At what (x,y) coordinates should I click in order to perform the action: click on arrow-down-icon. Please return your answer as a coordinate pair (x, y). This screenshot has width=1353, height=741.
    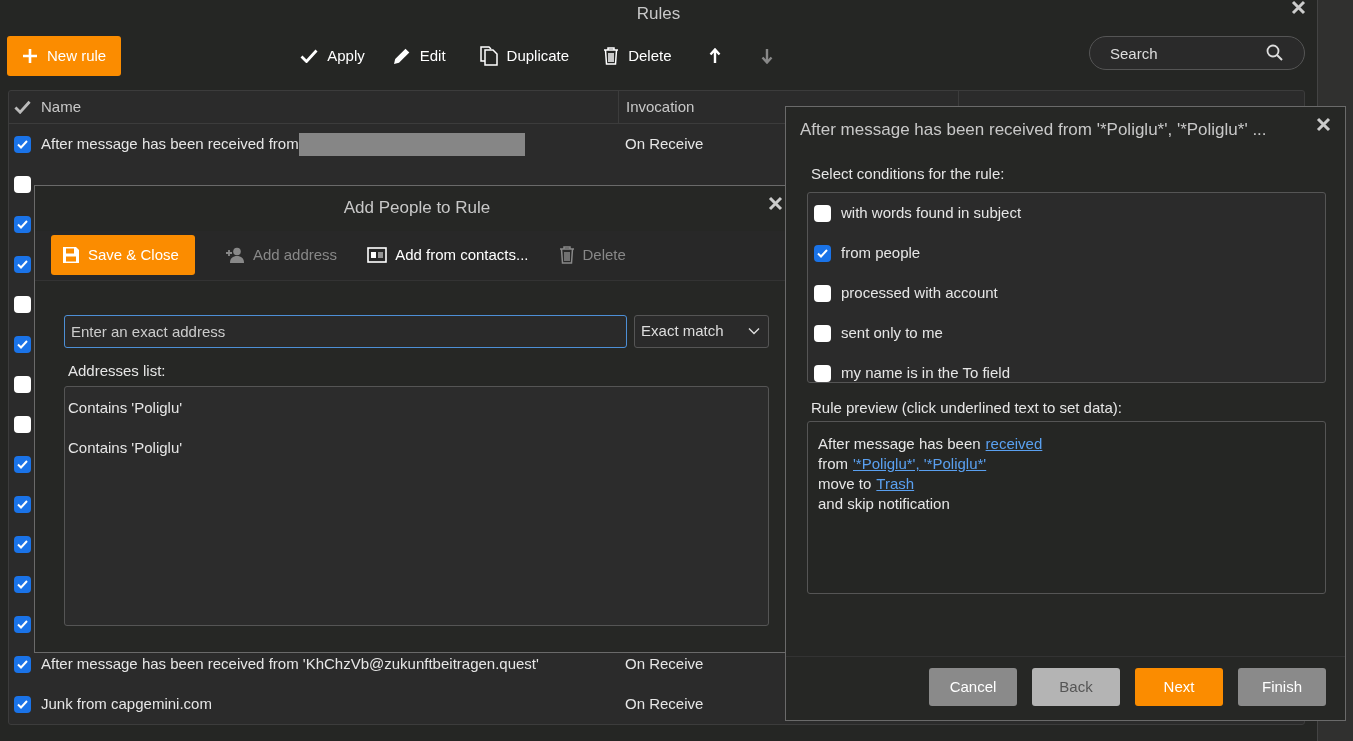
    Looking at the image, I should click on (767, 56).